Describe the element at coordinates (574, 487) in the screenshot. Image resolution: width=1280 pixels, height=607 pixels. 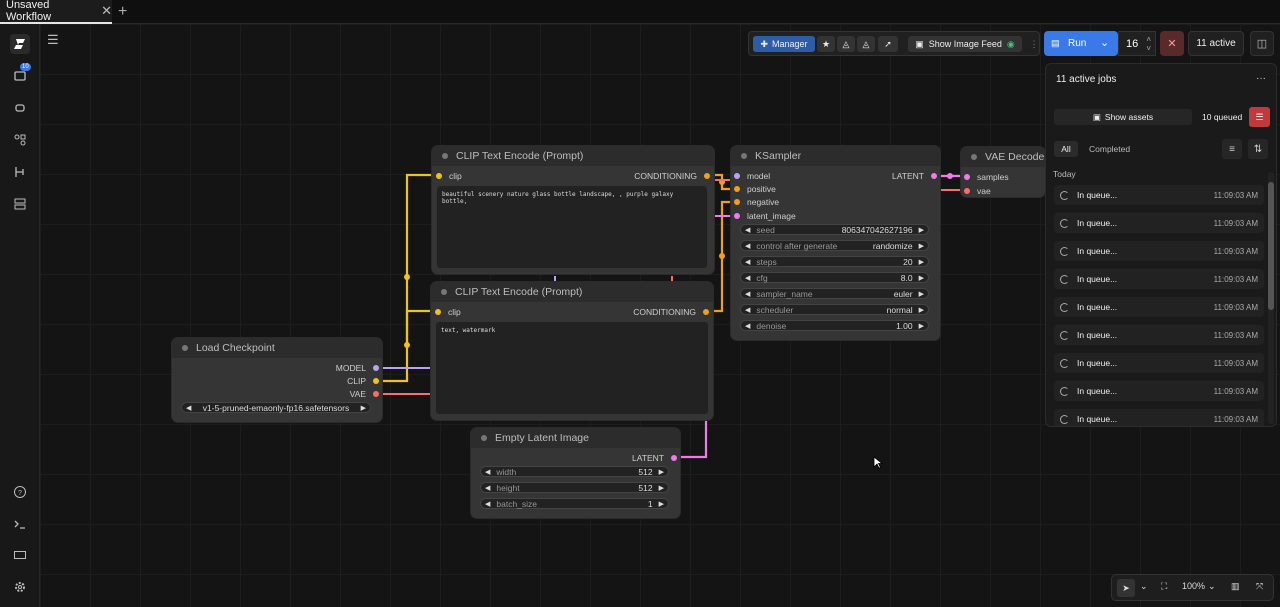
I see `widget-height: ◀ height 512 ▶` at that location.